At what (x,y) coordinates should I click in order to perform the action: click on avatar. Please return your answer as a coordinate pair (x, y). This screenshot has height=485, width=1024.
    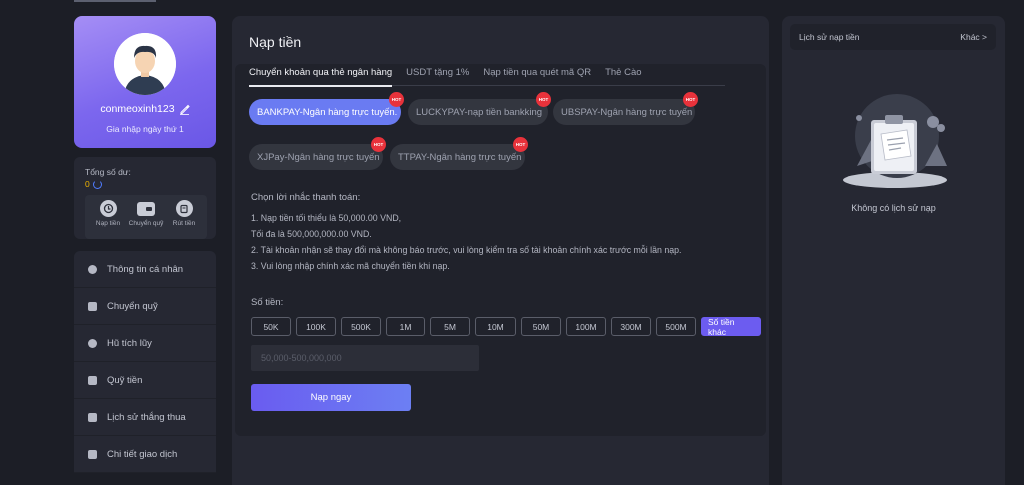
    Looking at the image, I should click on (145, 64).